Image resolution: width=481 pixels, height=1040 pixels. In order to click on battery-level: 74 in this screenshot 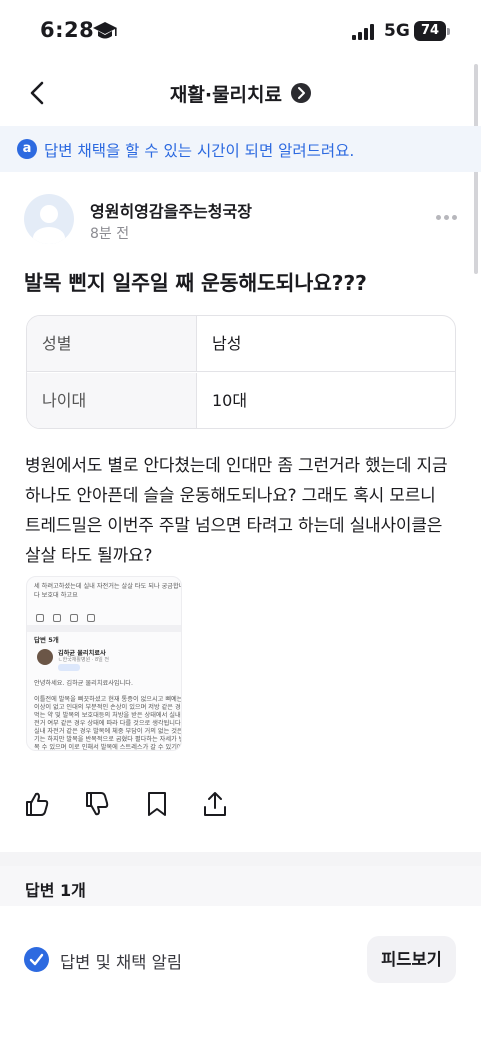, I will do `click(430, 31)`.